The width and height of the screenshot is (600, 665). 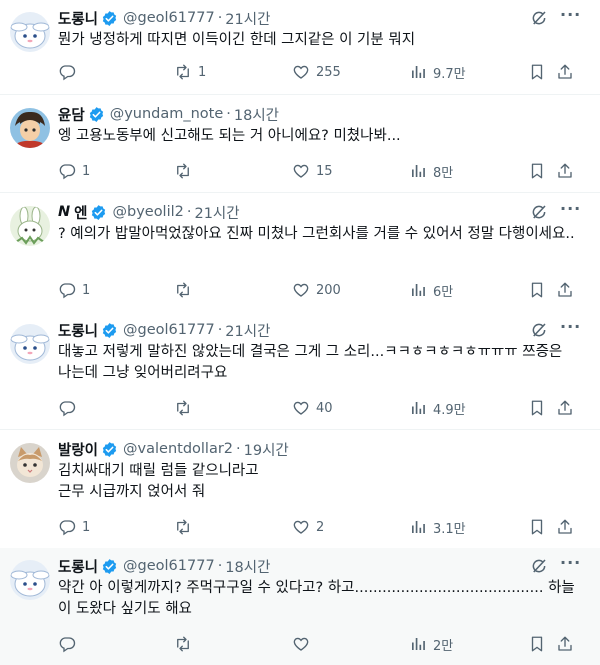 What do you see at coordinates (443, 292) in the screenshot?
I see `view-count: 6만` at bounding box center [443, 292].